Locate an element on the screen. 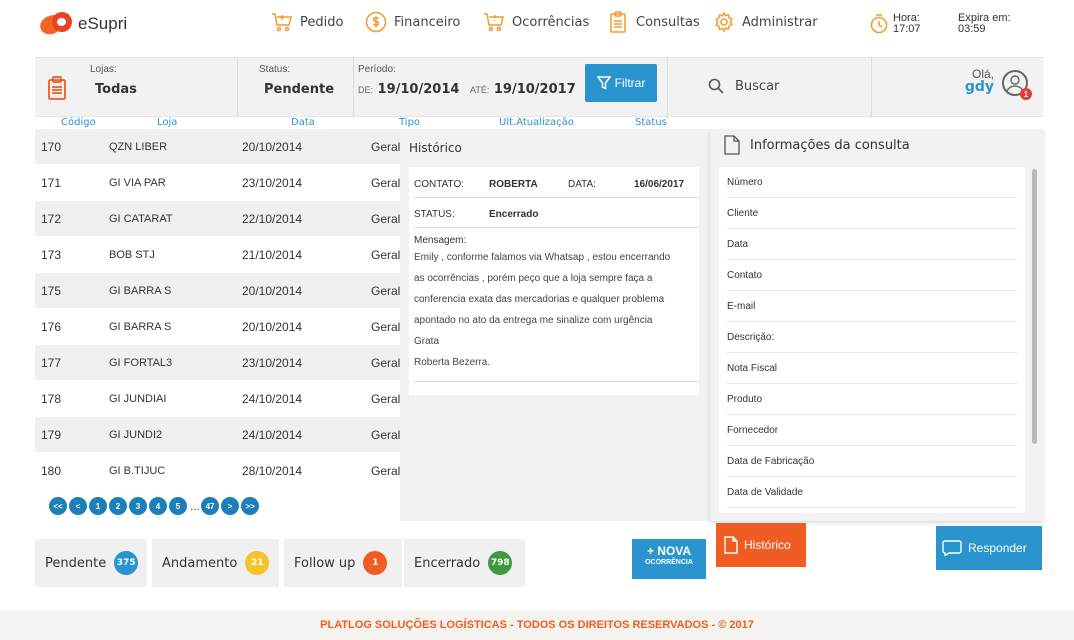  table-row: 180 GI B.TIJUC 28/10/2014 Geral is located at coordinates (217, 471).